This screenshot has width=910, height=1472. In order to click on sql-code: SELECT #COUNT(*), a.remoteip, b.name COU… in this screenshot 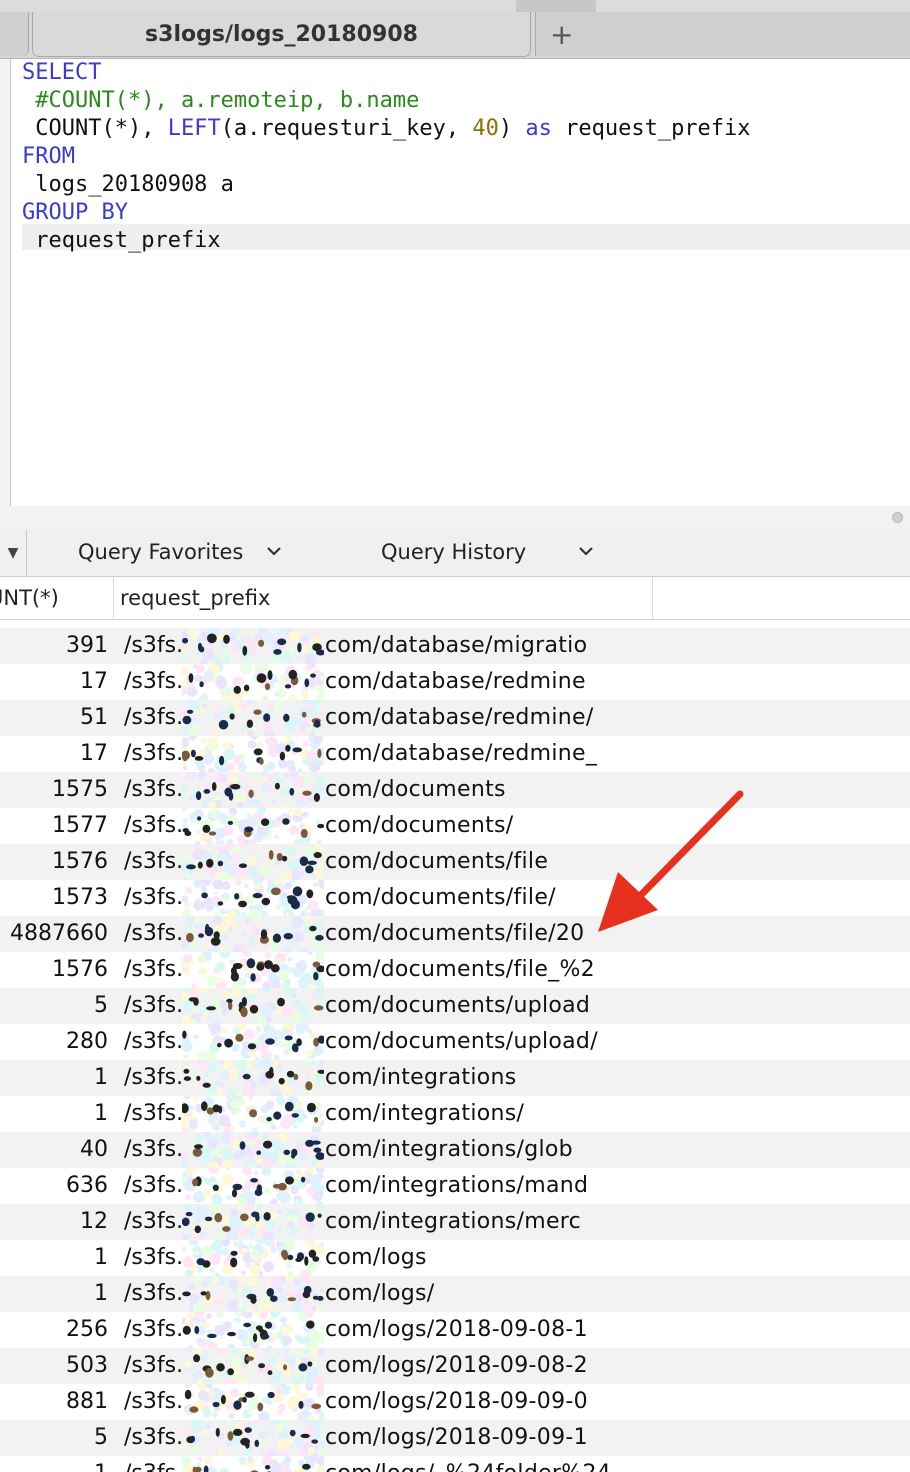, I will do `click(462, 157)`.